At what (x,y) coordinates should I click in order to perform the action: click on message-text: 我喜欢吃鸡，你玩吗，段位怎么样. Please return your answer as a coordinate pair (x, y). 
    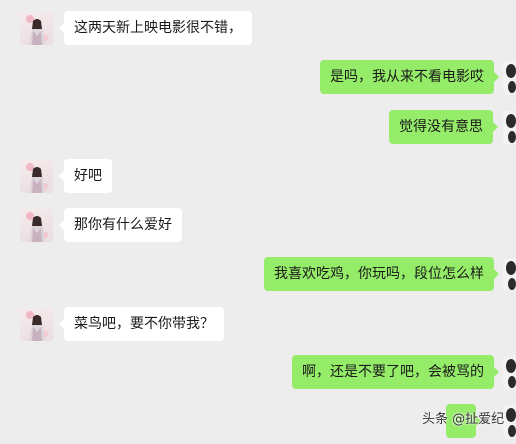
    Looking at the image, I should click on (379, 274).